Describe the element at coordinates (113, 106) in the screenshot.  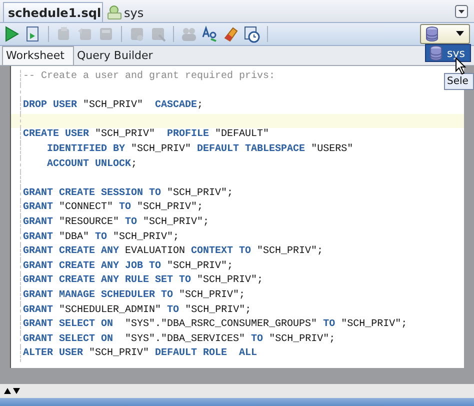
I see `code-line: DROP USER "SCH_PRIV" CASCADE;` at that location.